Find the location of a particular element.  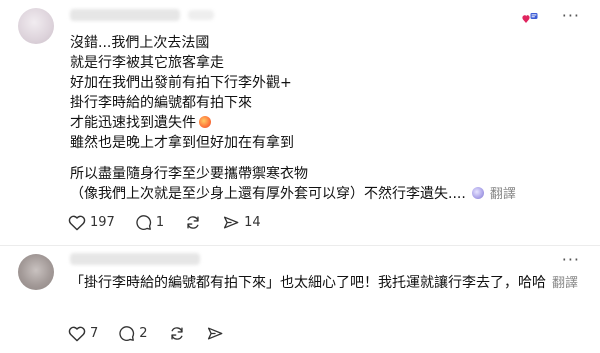

like-count: 7 is located at coordinates (94, 333).